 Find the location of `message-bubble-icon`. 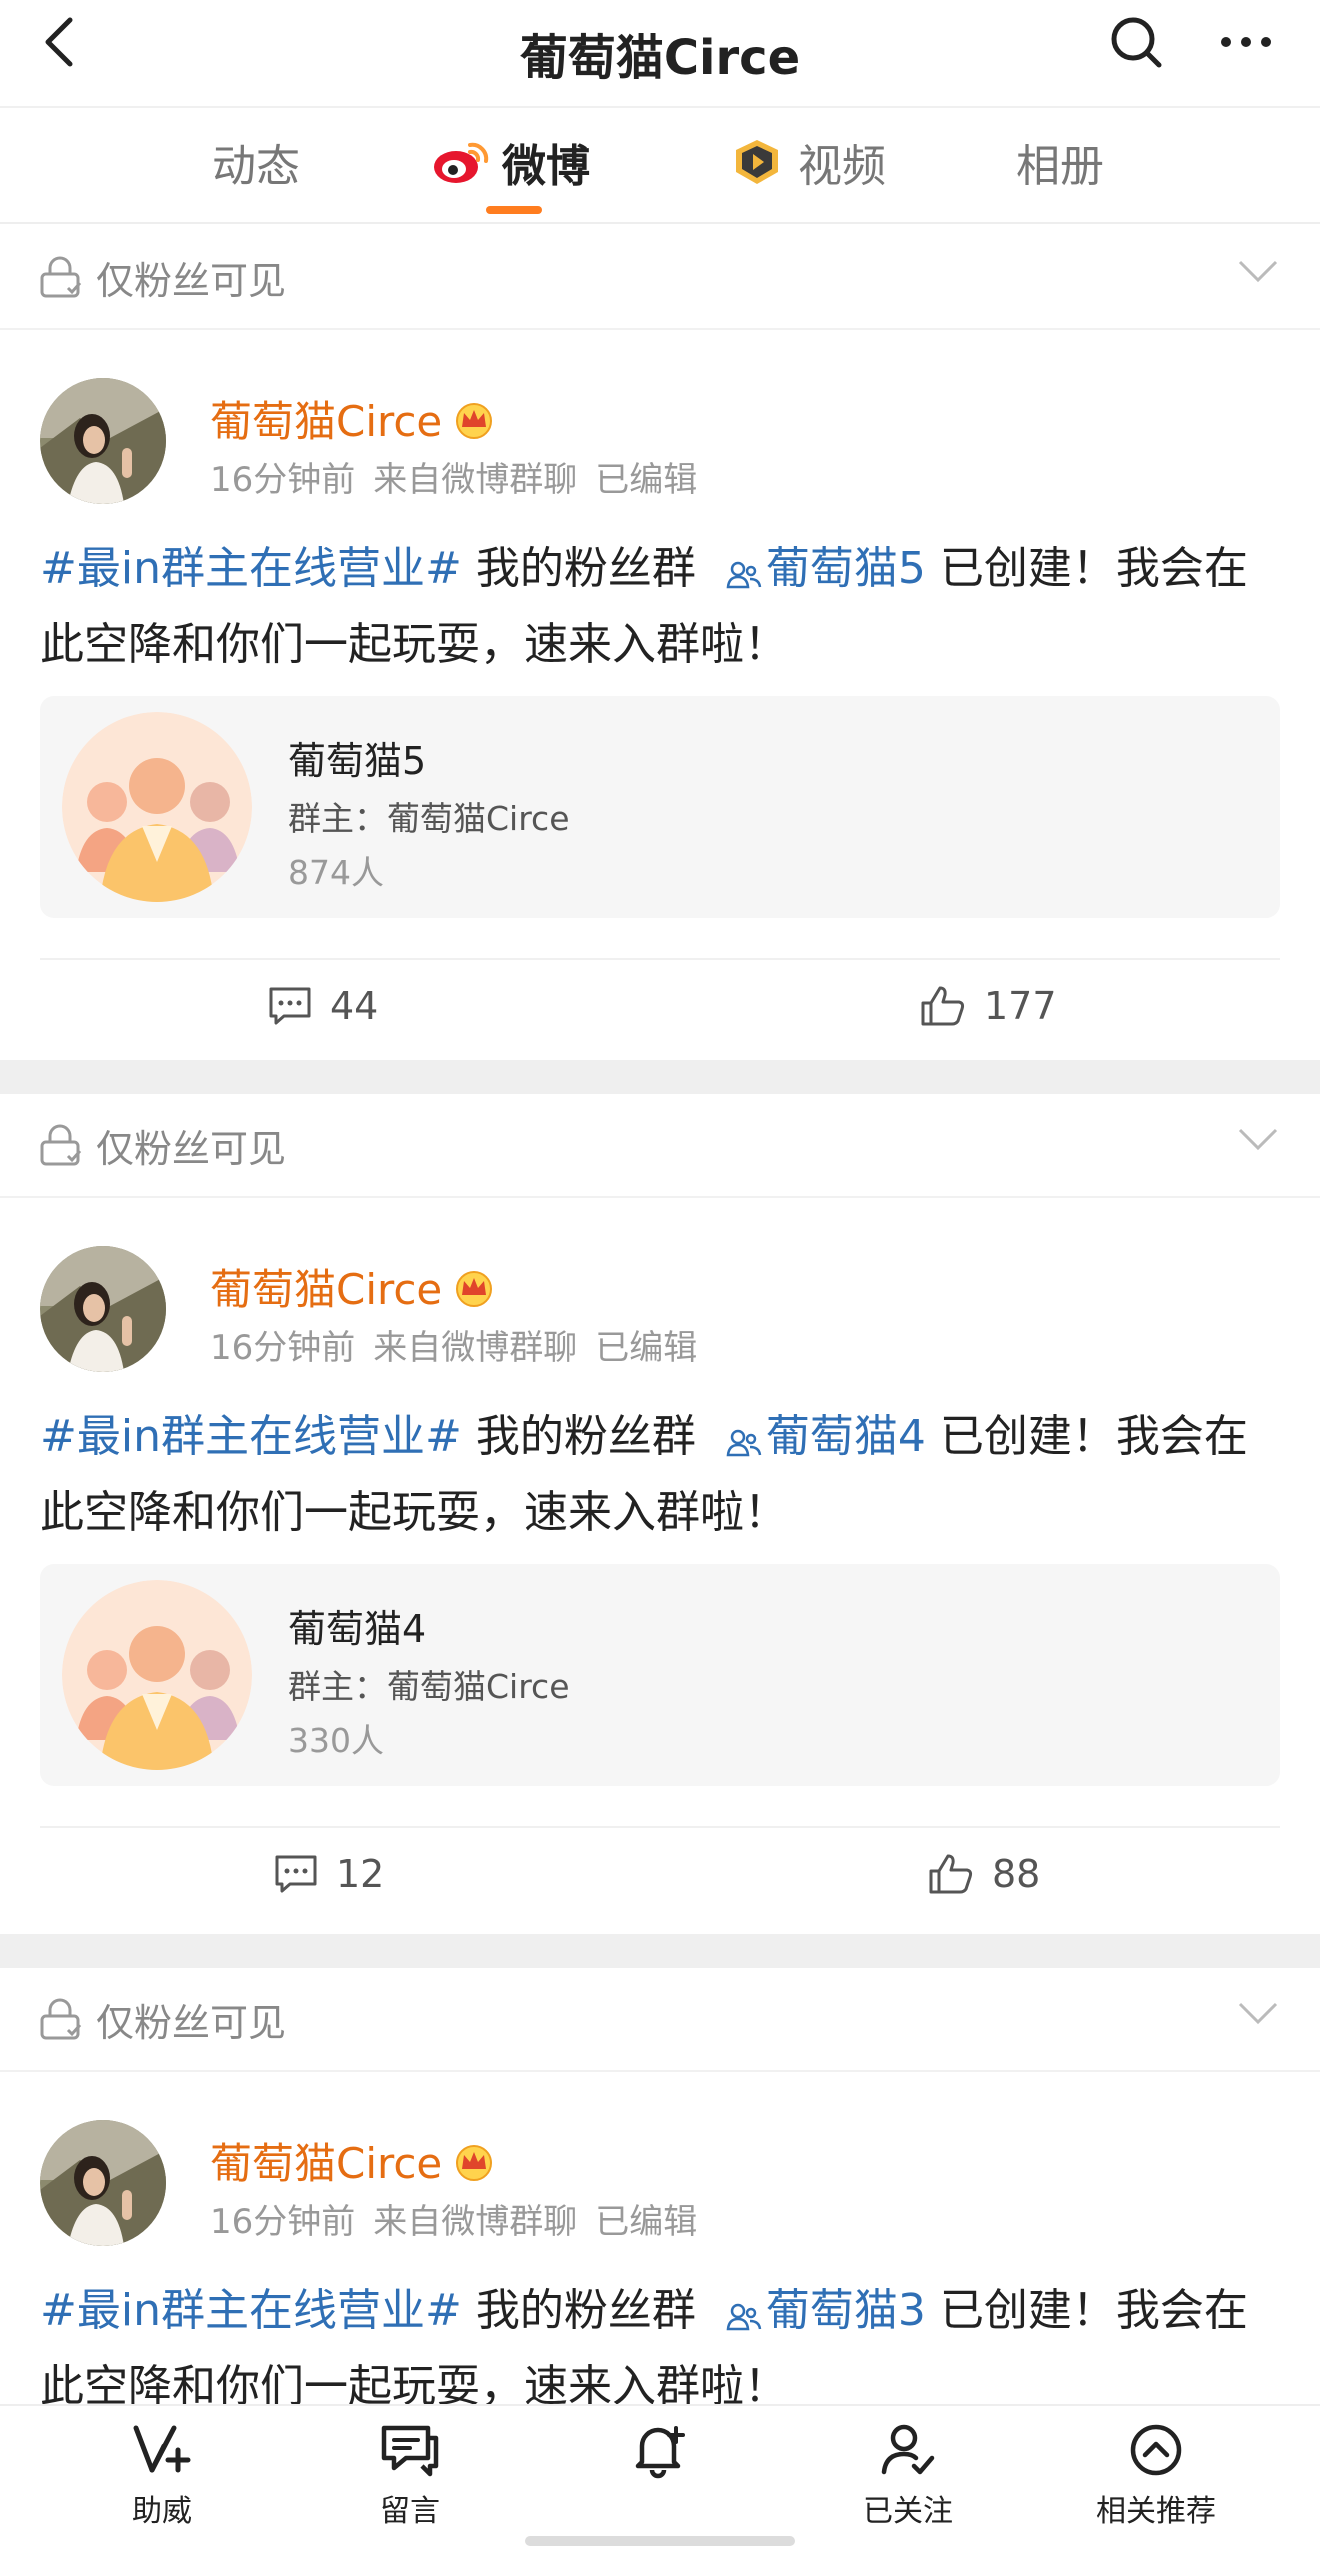

message-bubble-icon is located at coordinates (410, 2451).